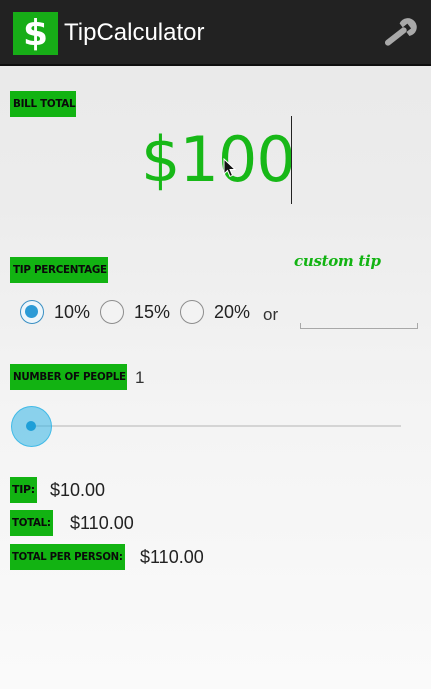 Image resolution: width=431 pixels, height=689 pixels. I want to click on app-title: TipCalculator, so click(134, 32).